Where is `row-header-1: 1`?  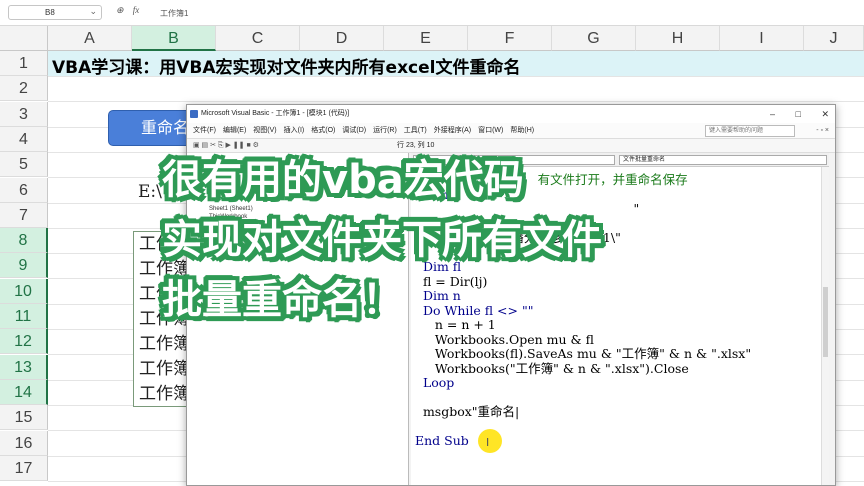
row-header-1: 1 is located at coordinates (24, 63).